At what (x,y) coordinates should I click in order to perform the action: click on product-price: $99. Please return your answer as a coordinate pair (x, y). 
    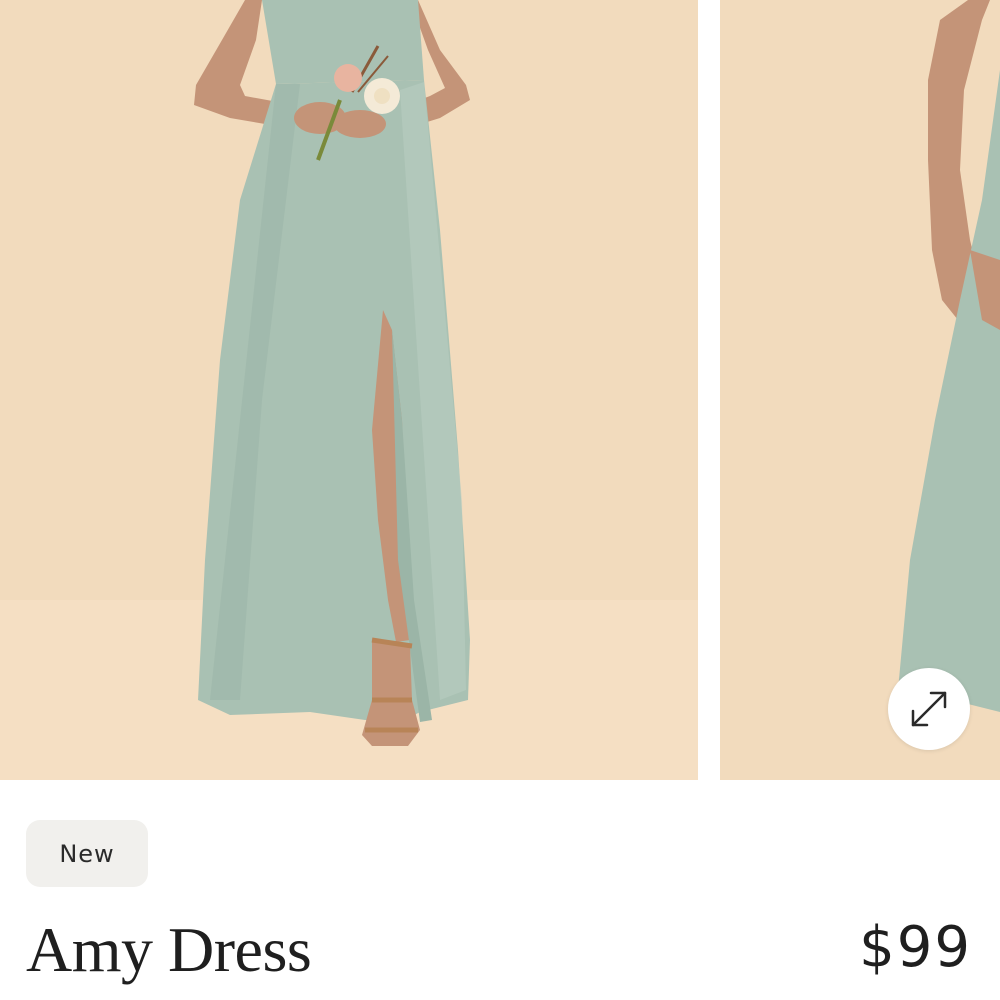
    Looking at the image, I should click on (915, 947).